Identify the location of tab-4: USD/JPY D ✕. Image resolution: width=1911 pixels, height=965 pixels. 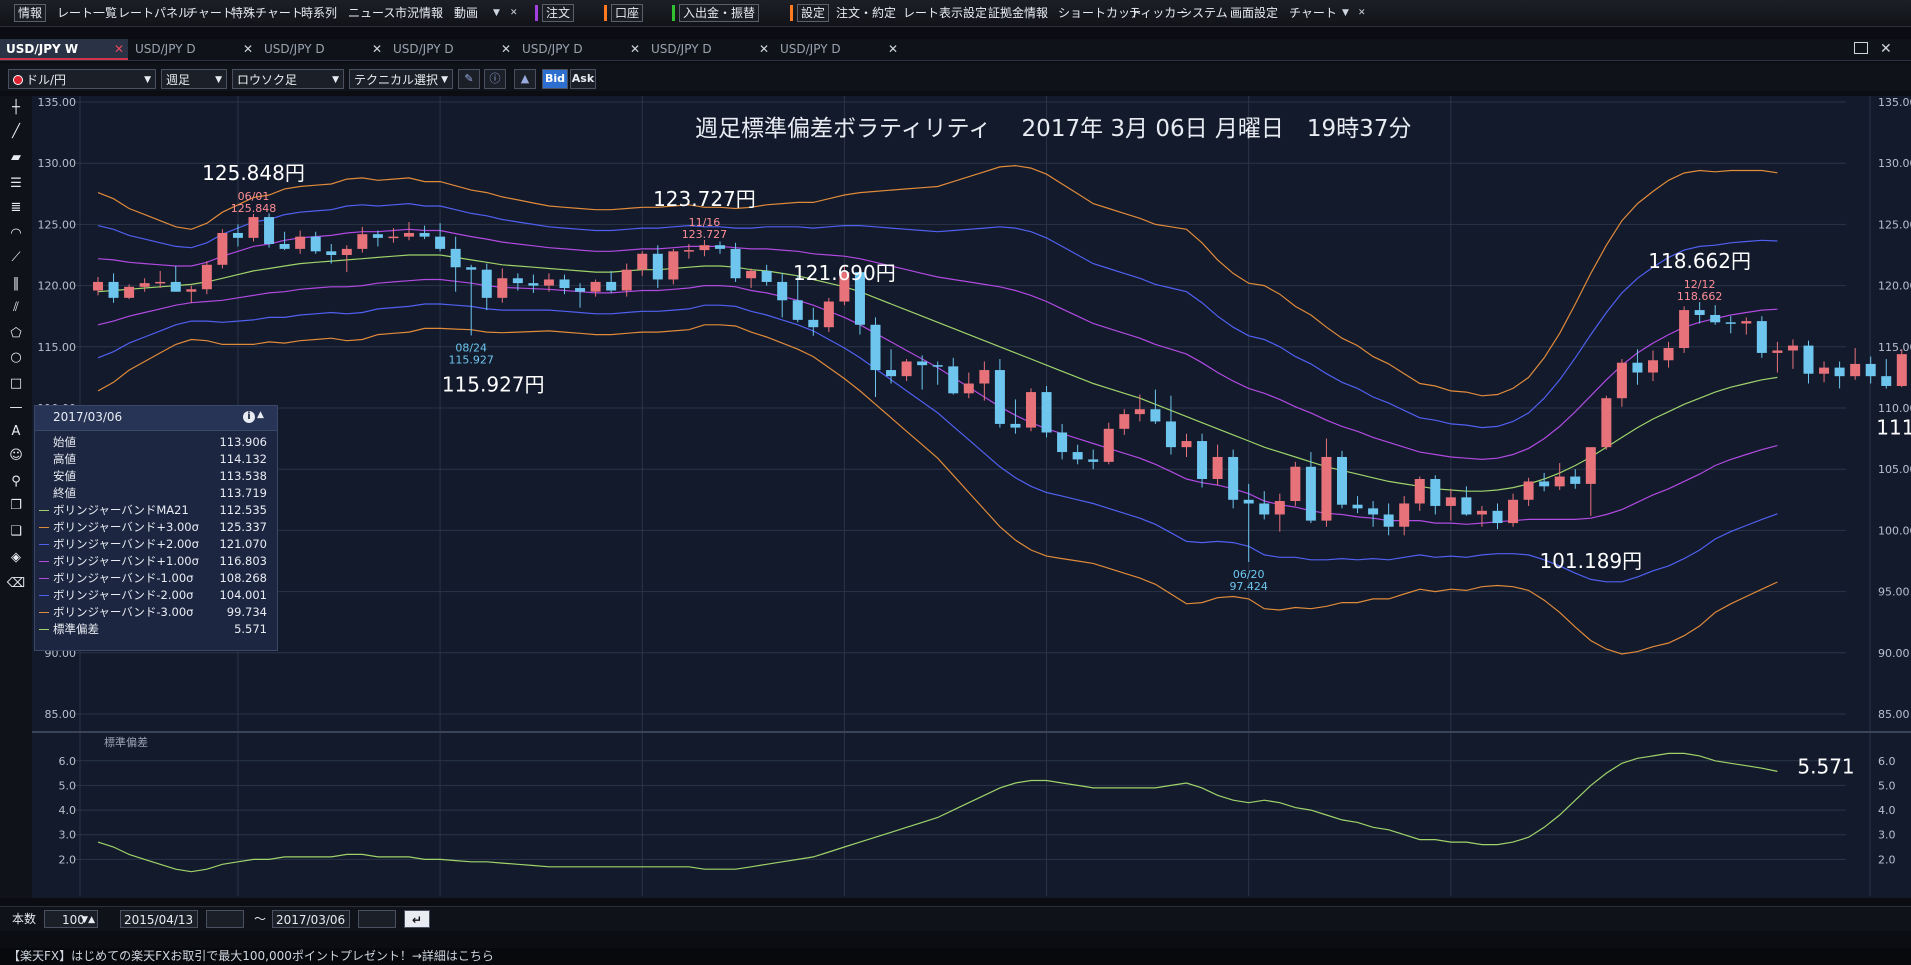
(580, 49).